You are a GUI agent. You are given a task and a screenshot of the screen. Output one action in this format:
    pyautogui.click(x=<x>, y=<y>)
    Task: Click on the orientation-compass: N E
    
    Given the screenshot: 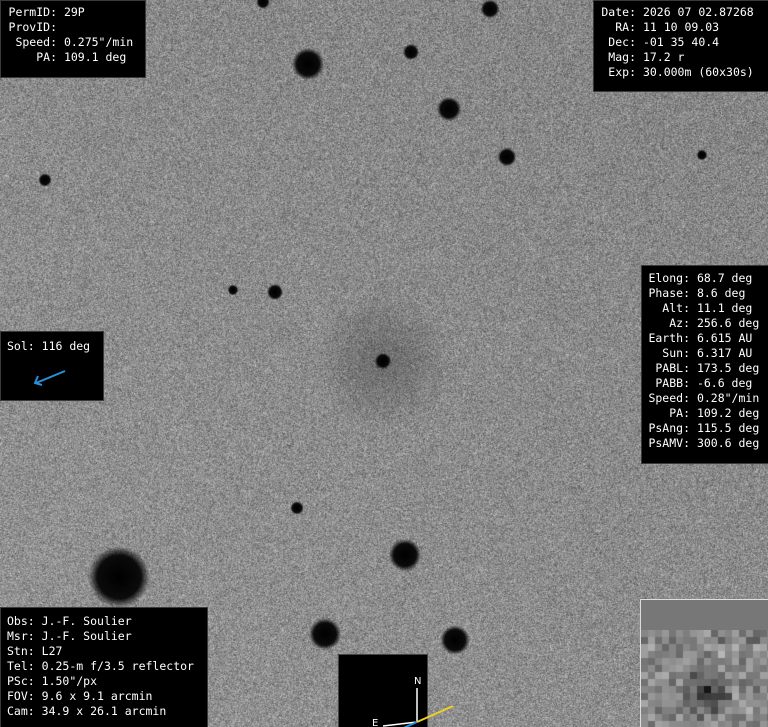 What is the action you would take?
    pyautogui.click(x=396, y=690)
    